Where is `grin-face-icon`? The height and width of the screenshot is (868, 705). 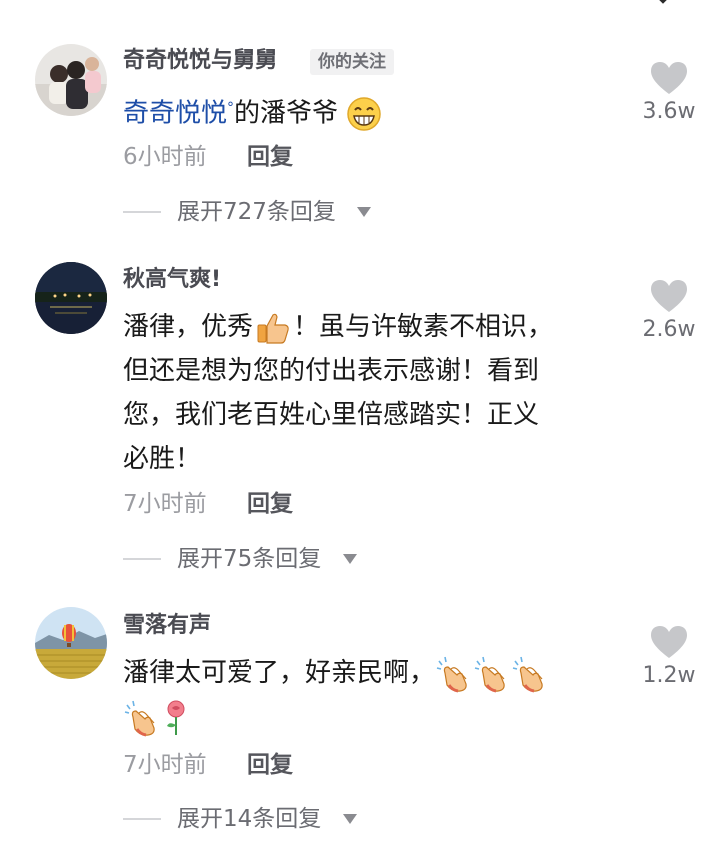
grin-face-icon is located at coordinates (364, 114).